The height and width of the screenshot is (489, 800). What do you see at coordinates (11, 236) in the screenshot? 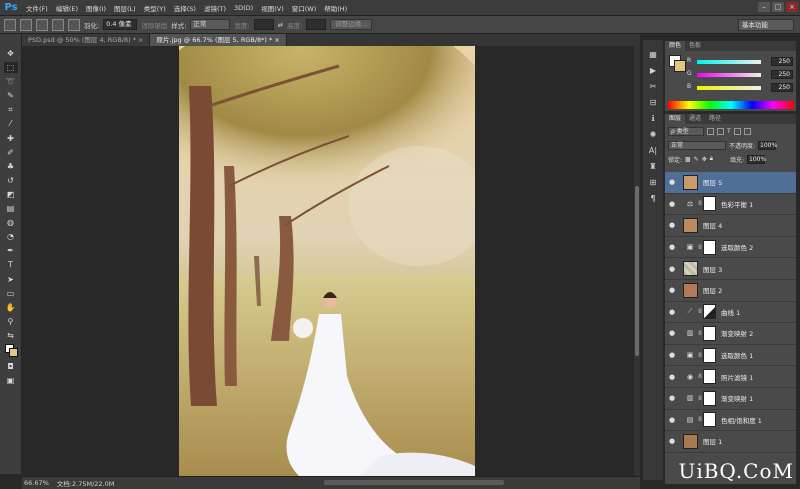
I see `dodge-tool-icon: ◔` at bounding box center [11, 236].